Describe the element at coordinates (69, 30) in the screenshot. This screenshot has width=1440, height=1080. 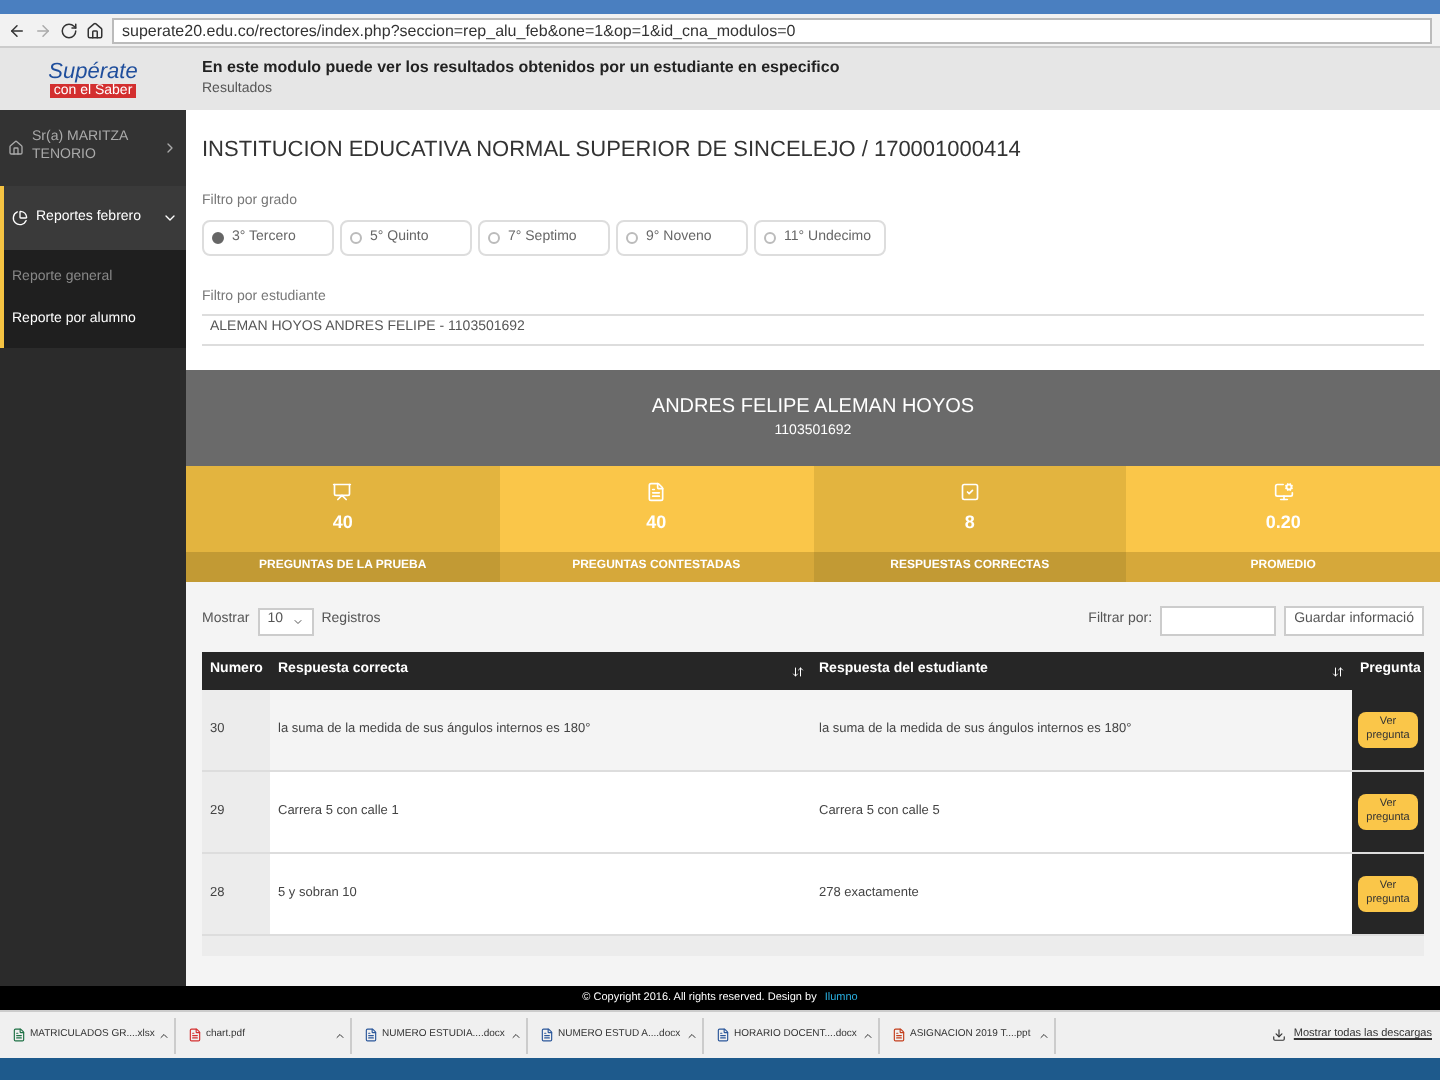
I see `reload-icon` at that location.